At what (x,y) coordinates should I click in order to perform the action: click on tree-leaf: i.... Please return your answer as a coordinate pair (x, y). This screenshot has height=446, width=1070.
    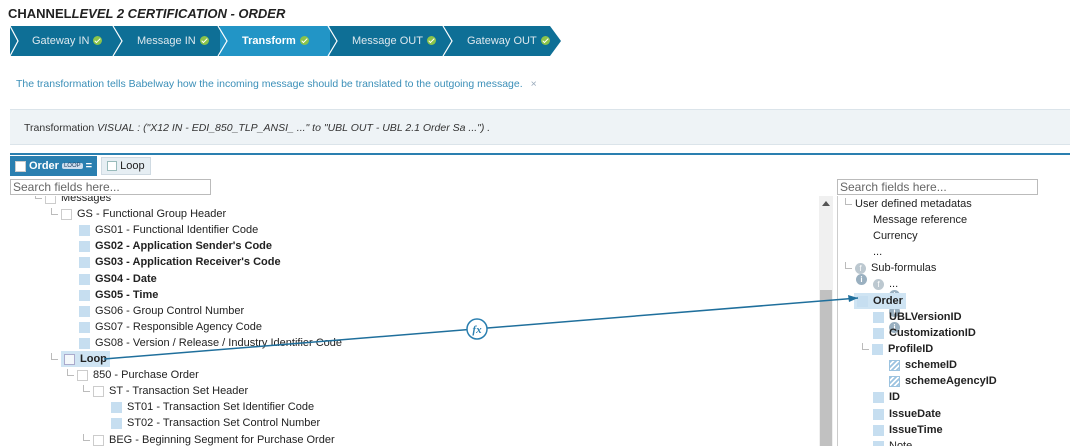
    Looking at the image, I should click on (886, 288).